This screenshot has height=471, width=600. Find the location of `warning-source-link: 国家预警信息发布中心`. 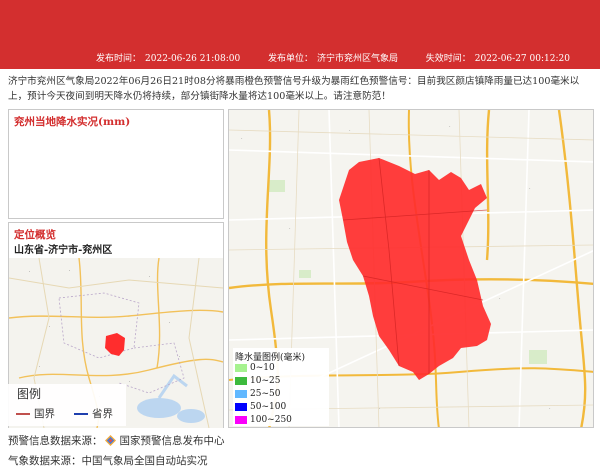

warning-source-link: 国家预警信息发布中心 is located at coordinates (172, 440).